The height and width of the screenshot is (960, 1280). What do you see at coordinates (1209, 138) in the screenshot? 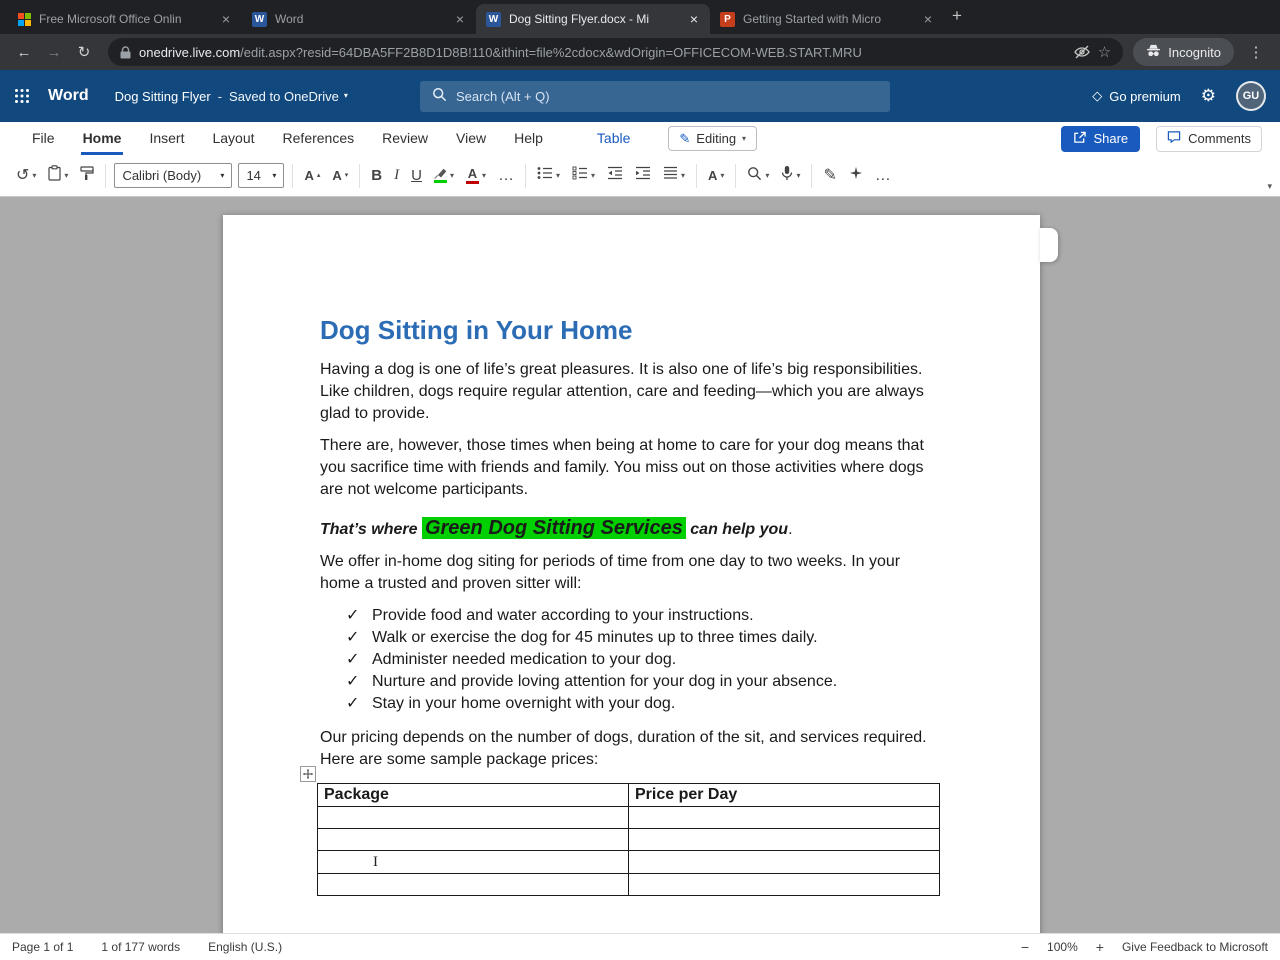
I see `comments-button: Comments` at bounding box center [1209, 138].